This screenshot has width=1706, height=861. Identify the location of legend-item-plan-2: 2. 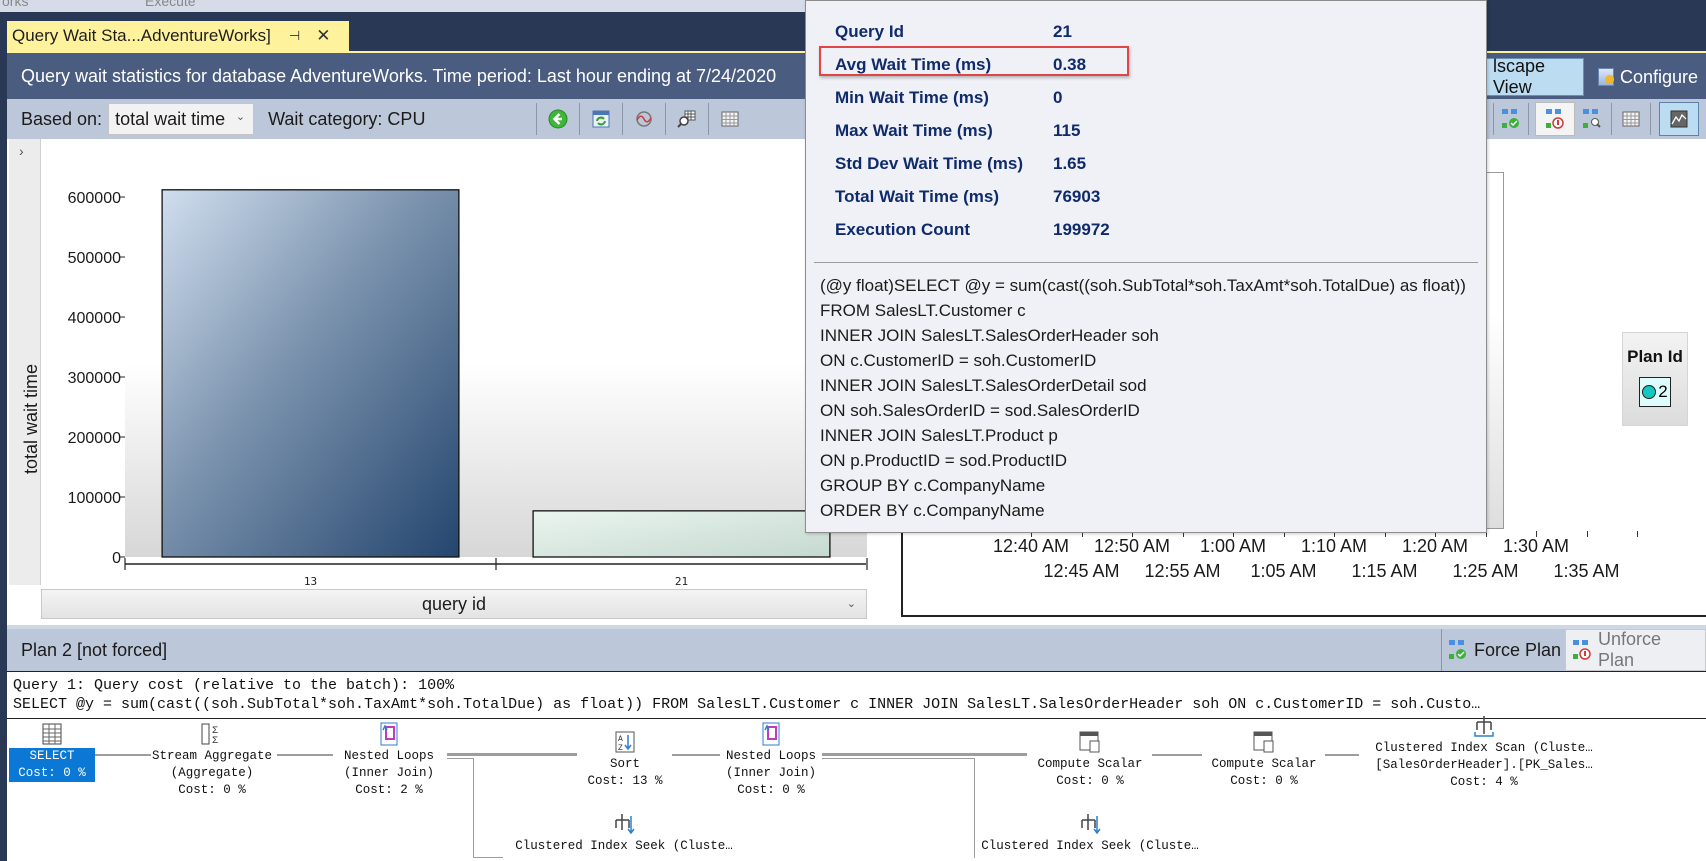
(1655, 392).